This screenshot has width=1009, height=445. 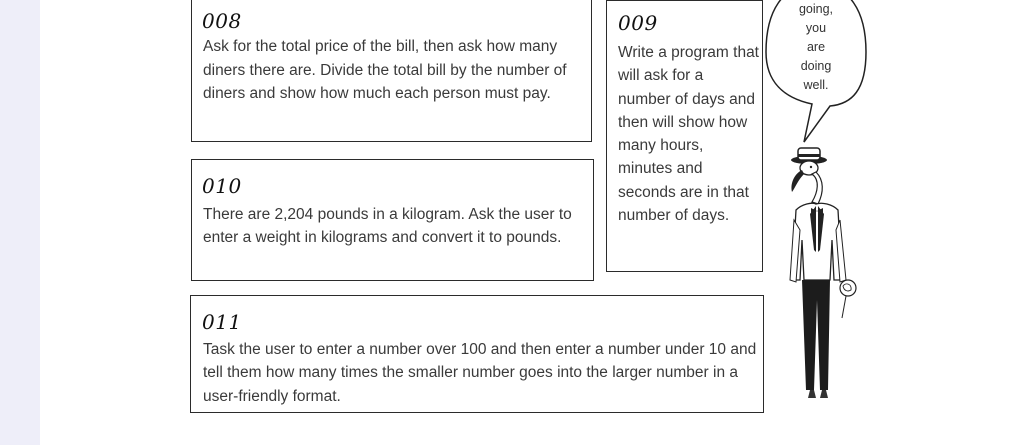 I want to click on bubble-line: you, so click(x=816, y=28).